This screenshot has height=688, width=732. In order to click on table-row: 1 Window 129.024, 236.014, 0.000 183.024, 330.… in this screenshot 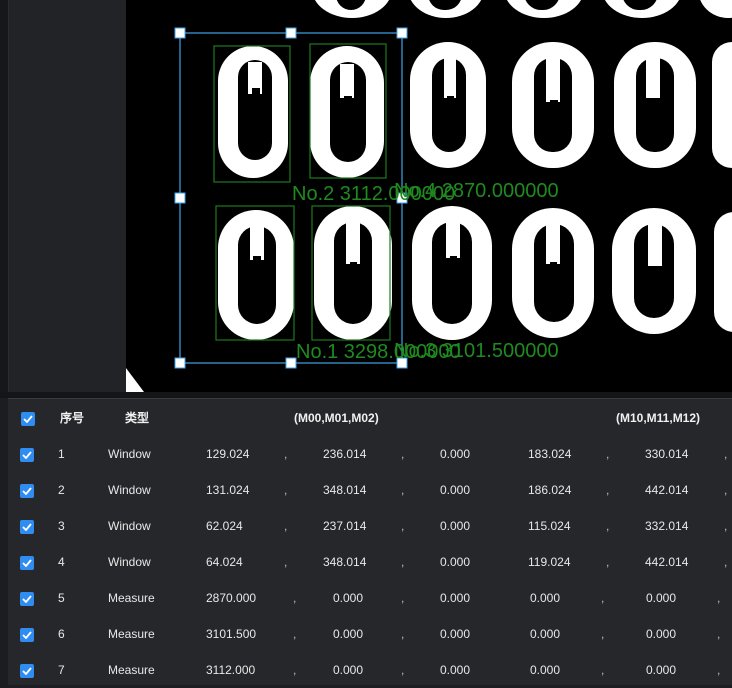, I will do `click(370, 454)`.